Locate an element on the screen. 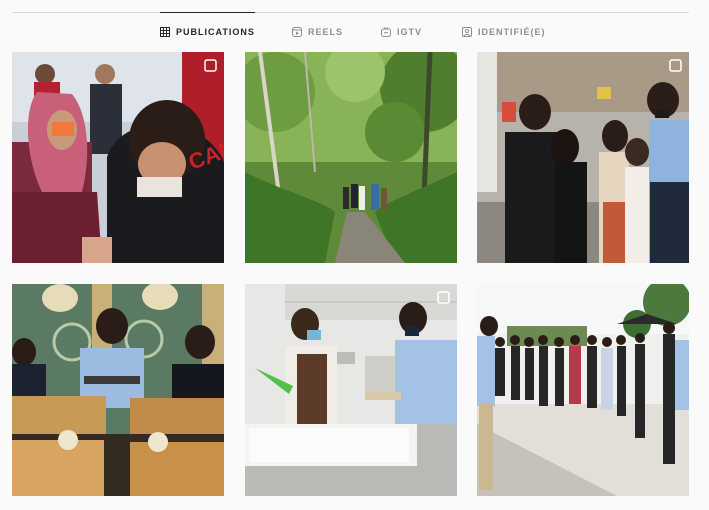 Image resolution: width=709 pixels, height=510 pixels. tab-publications: PUBLICATIONS is located at coordinates (207, 31).